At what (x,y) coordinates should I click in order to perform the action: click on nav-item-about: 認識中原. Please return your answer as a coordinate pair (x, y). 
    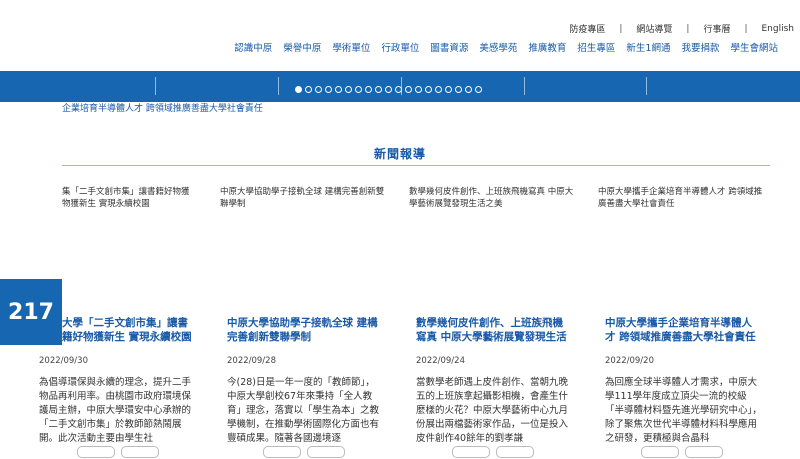
    Looking at the image, I should click on (253, 47).